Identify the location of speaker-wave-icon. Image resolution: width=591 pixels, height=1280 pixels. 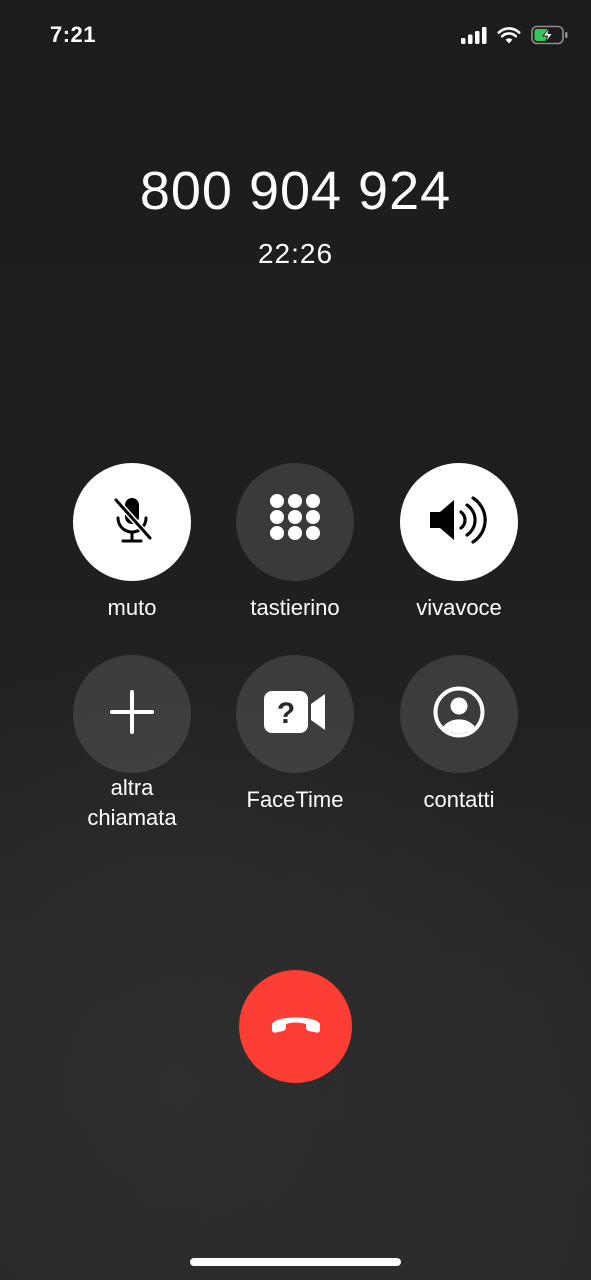
(459, 522).